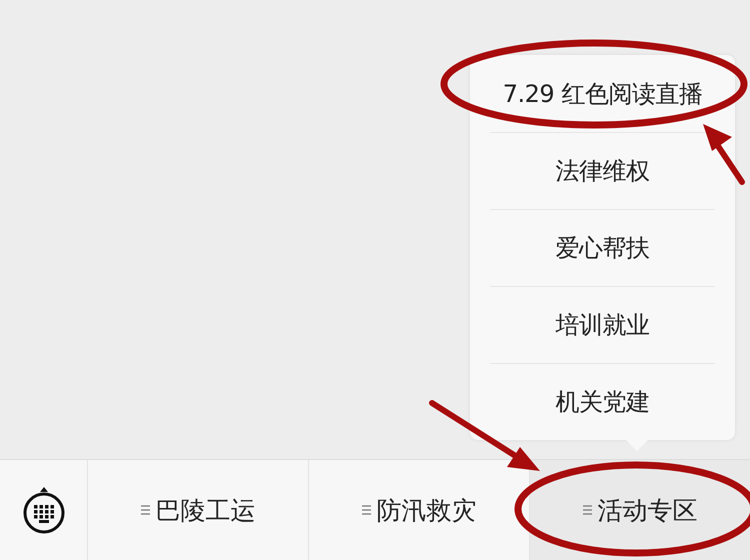 Image resolution: width=750 pixels, height=560 pixels. I want to click on annotation-arrow, so click(724, 154).